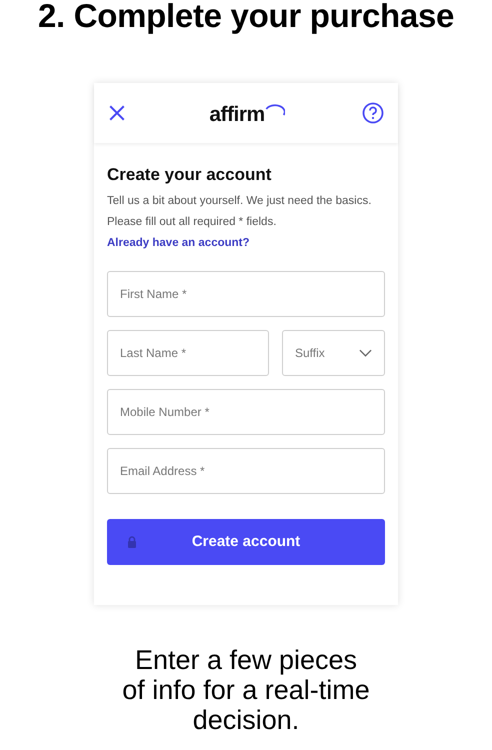  Describe the element at coordinates (132, 542) in the screenshot. I see `lock-icon` at that location.